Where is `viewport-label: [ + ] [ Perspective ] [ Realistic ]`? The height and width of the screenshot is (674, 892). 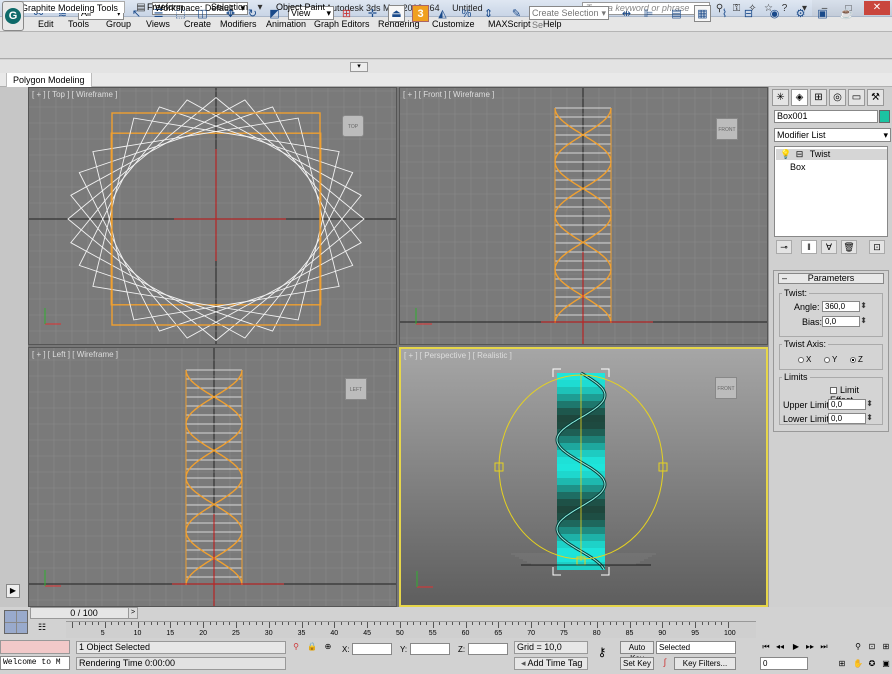
viewport-label: [ + ] [ Perspective ] [ Realistic ] is located at coordinates (458, 355).